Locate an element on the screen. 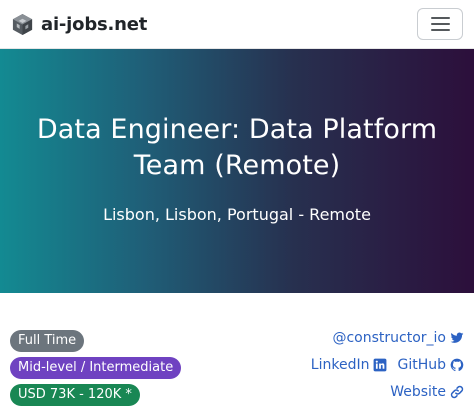 The height and width of the screenshot is (412, 474). link-chain-icon is located at coordinates (457, 392).